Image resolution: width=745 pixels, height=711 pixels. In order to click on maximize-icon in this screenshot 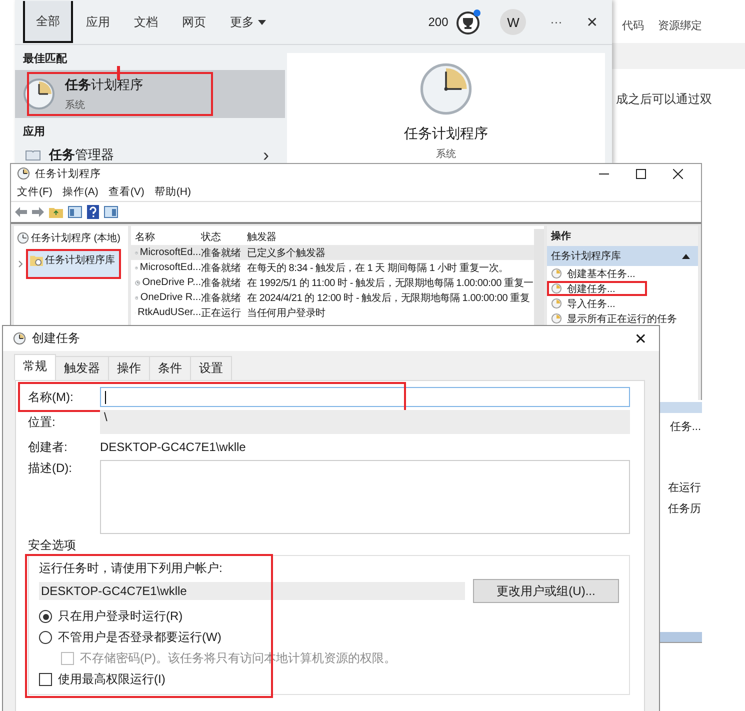, I will do `click(641, 173)`.